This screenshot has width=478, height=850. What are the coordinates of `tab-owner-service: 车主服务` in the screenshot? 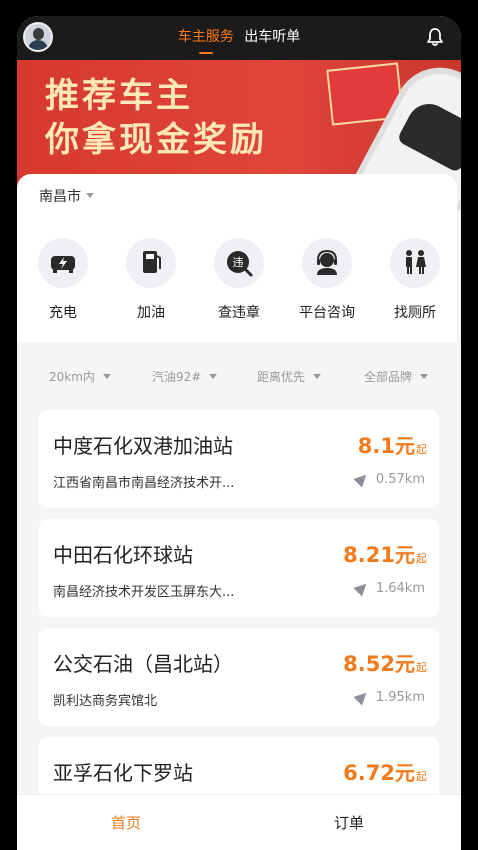 It's located at (206, 40).